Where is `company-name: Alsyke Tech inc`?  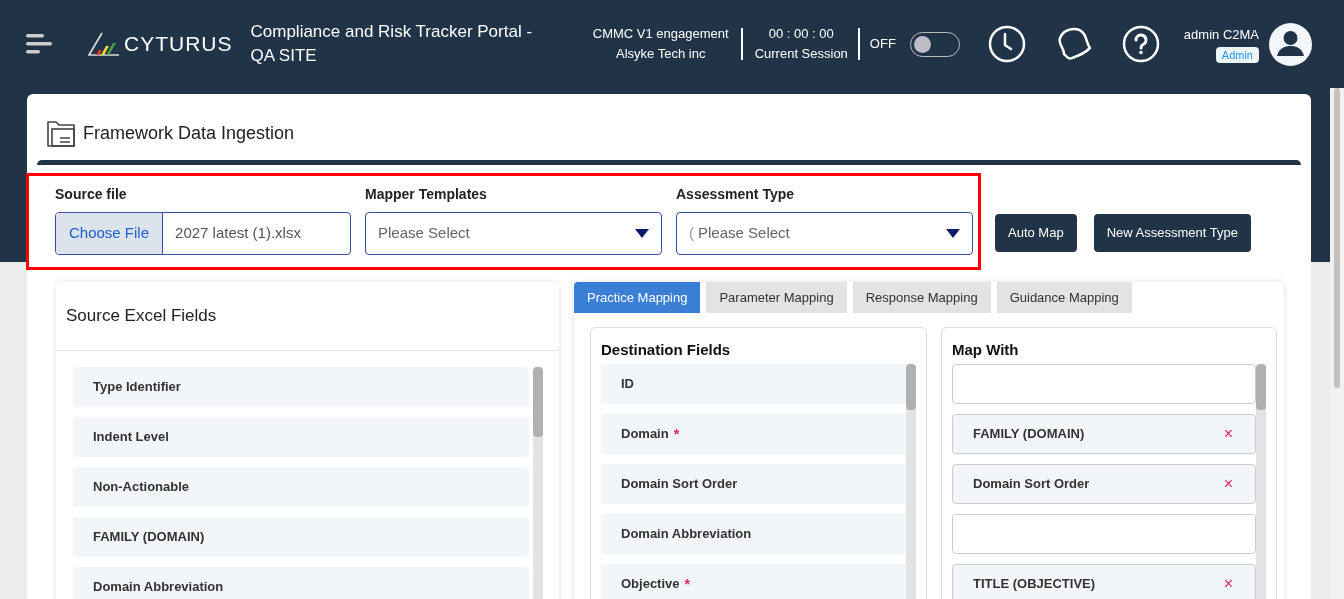
company-name: Alsyke Tech inc is located at coordinates (661, 54).